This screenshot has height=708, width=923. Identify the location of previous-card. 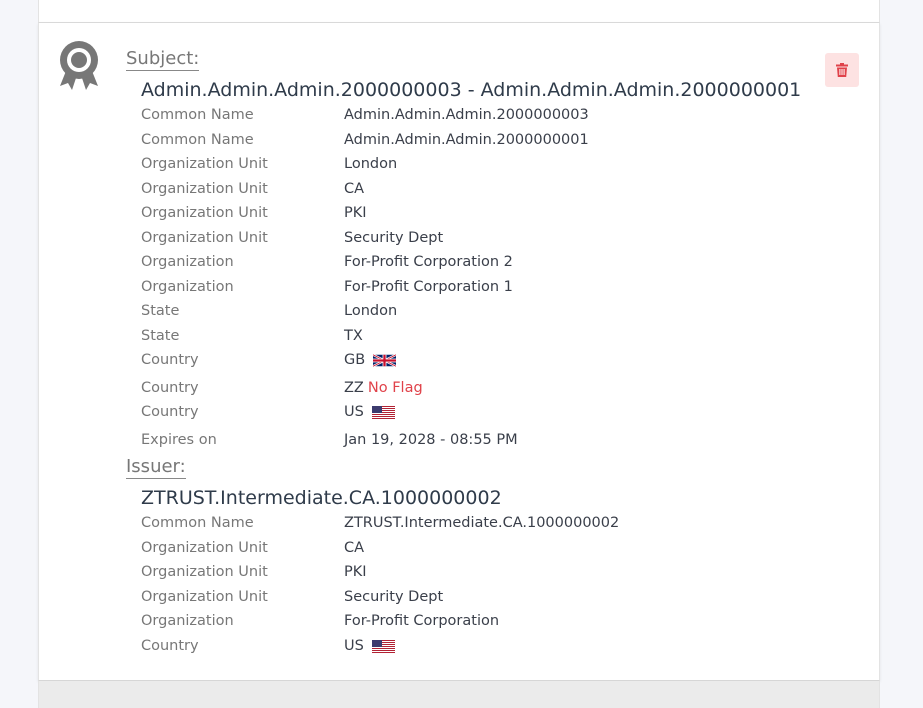
(459, 11).